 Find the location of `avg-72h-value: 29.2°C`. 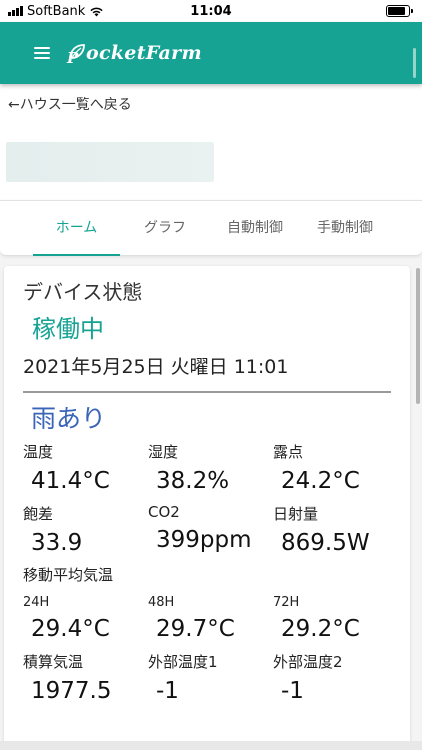

avg-72h-value: 29.2°C is located at coordinates (320, 629).